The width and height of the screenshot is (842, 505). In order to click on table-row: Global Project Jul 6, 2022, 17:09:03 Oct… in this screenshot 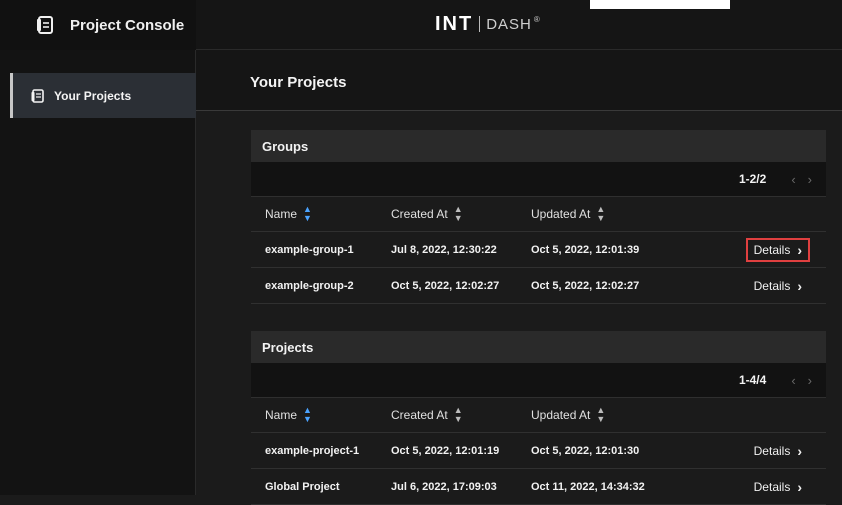, I will do `click(538, 487)`.